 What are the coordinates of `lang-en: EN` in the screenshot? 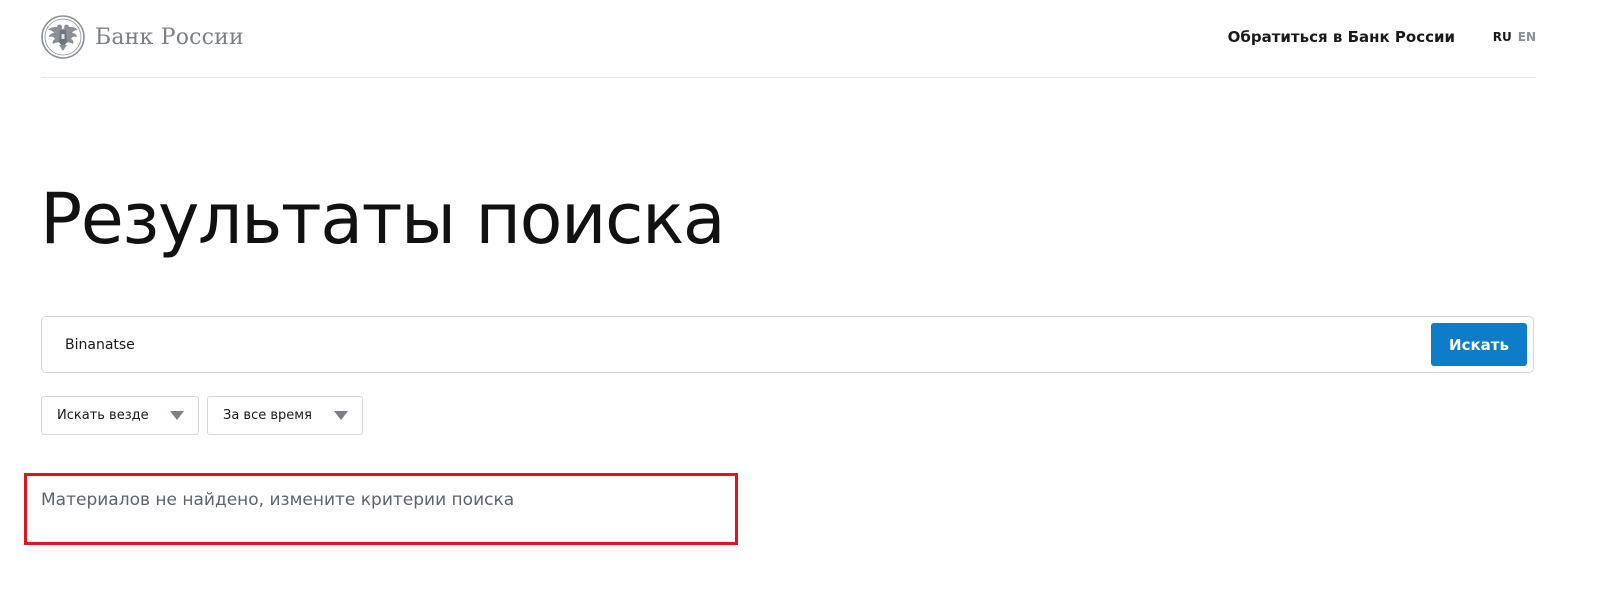 It's located at (1527, 37).